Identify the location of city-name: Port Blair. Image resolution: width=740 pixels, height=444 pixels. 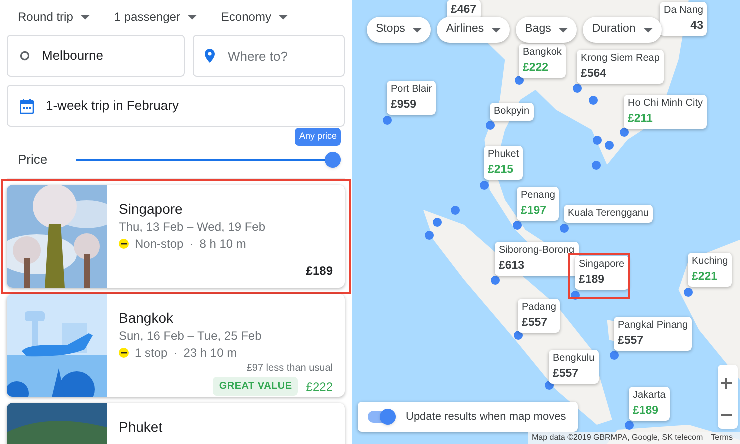
(411, 90).